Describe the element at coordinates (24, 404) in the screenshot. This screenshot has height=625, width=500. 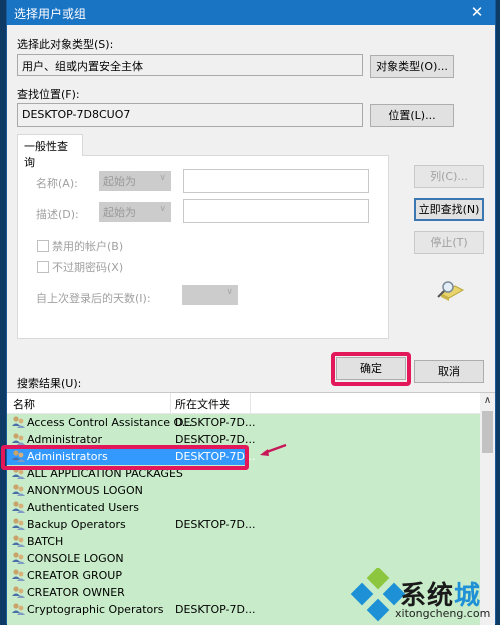
I see `column-header-name: 名称` at that location.